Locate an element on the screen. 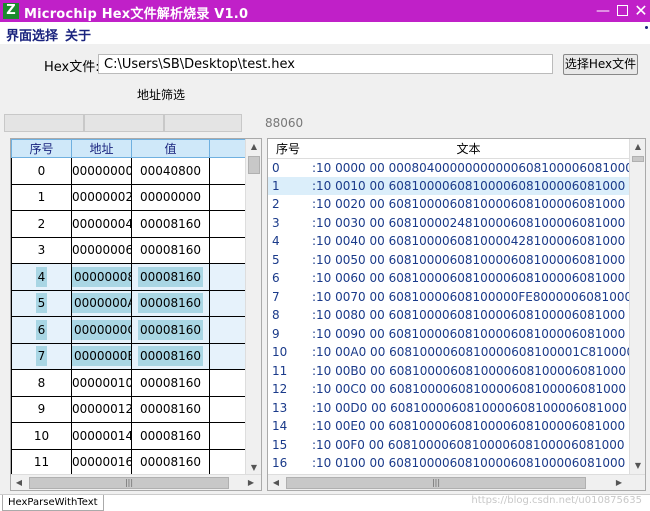  table-row: 11 00000016 00008160 is located at coordinates (129, 462).